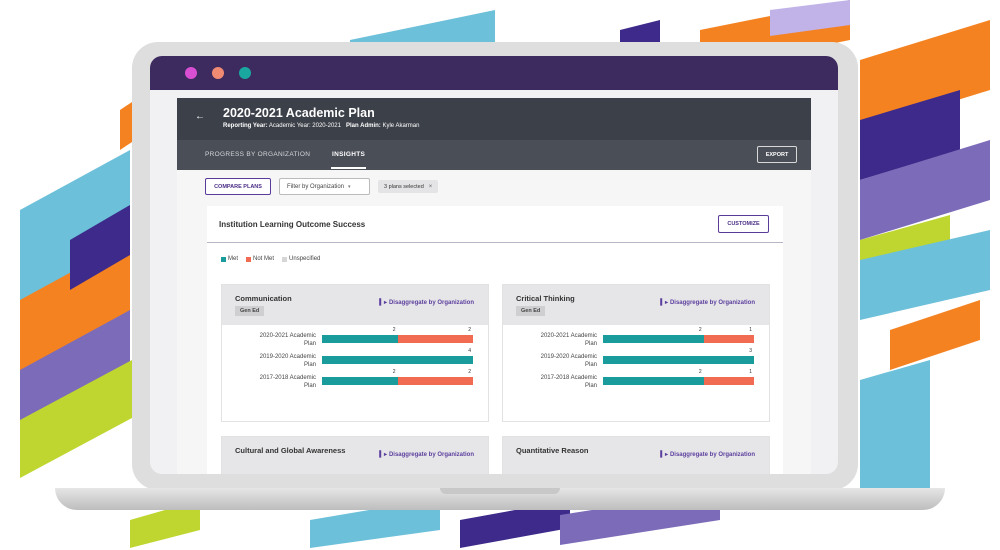 This screenshot has height=550, width=1000. I want to click on window-dot-salmon, so click(218, 73).